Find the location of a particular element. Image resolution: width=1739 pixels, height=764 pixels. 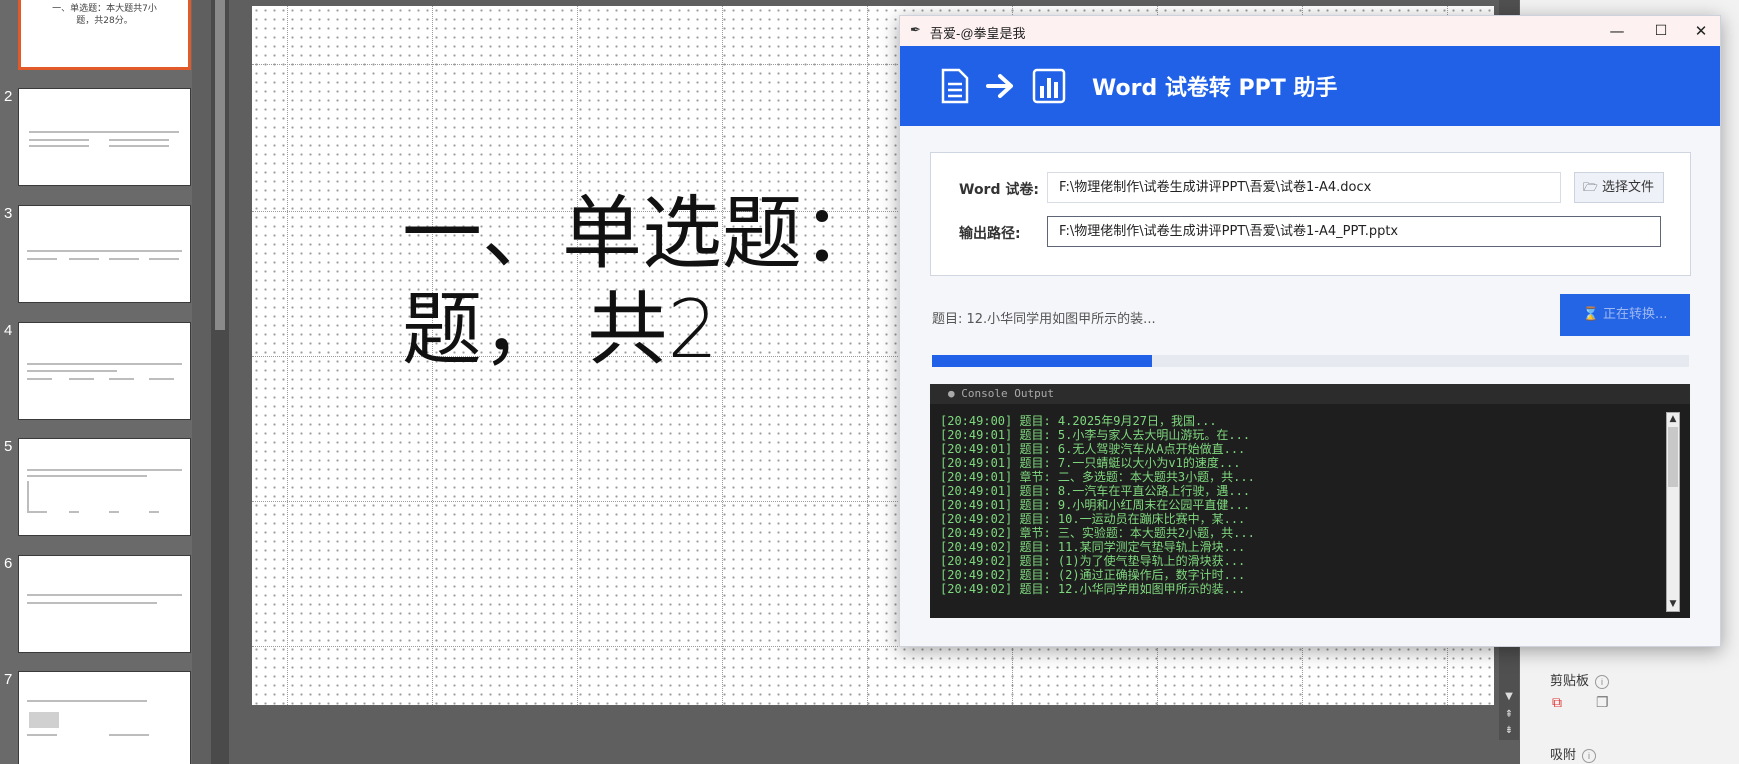

app-banner: Word 试卷转 PPT 助手 is located at coordinates (1310, 86).